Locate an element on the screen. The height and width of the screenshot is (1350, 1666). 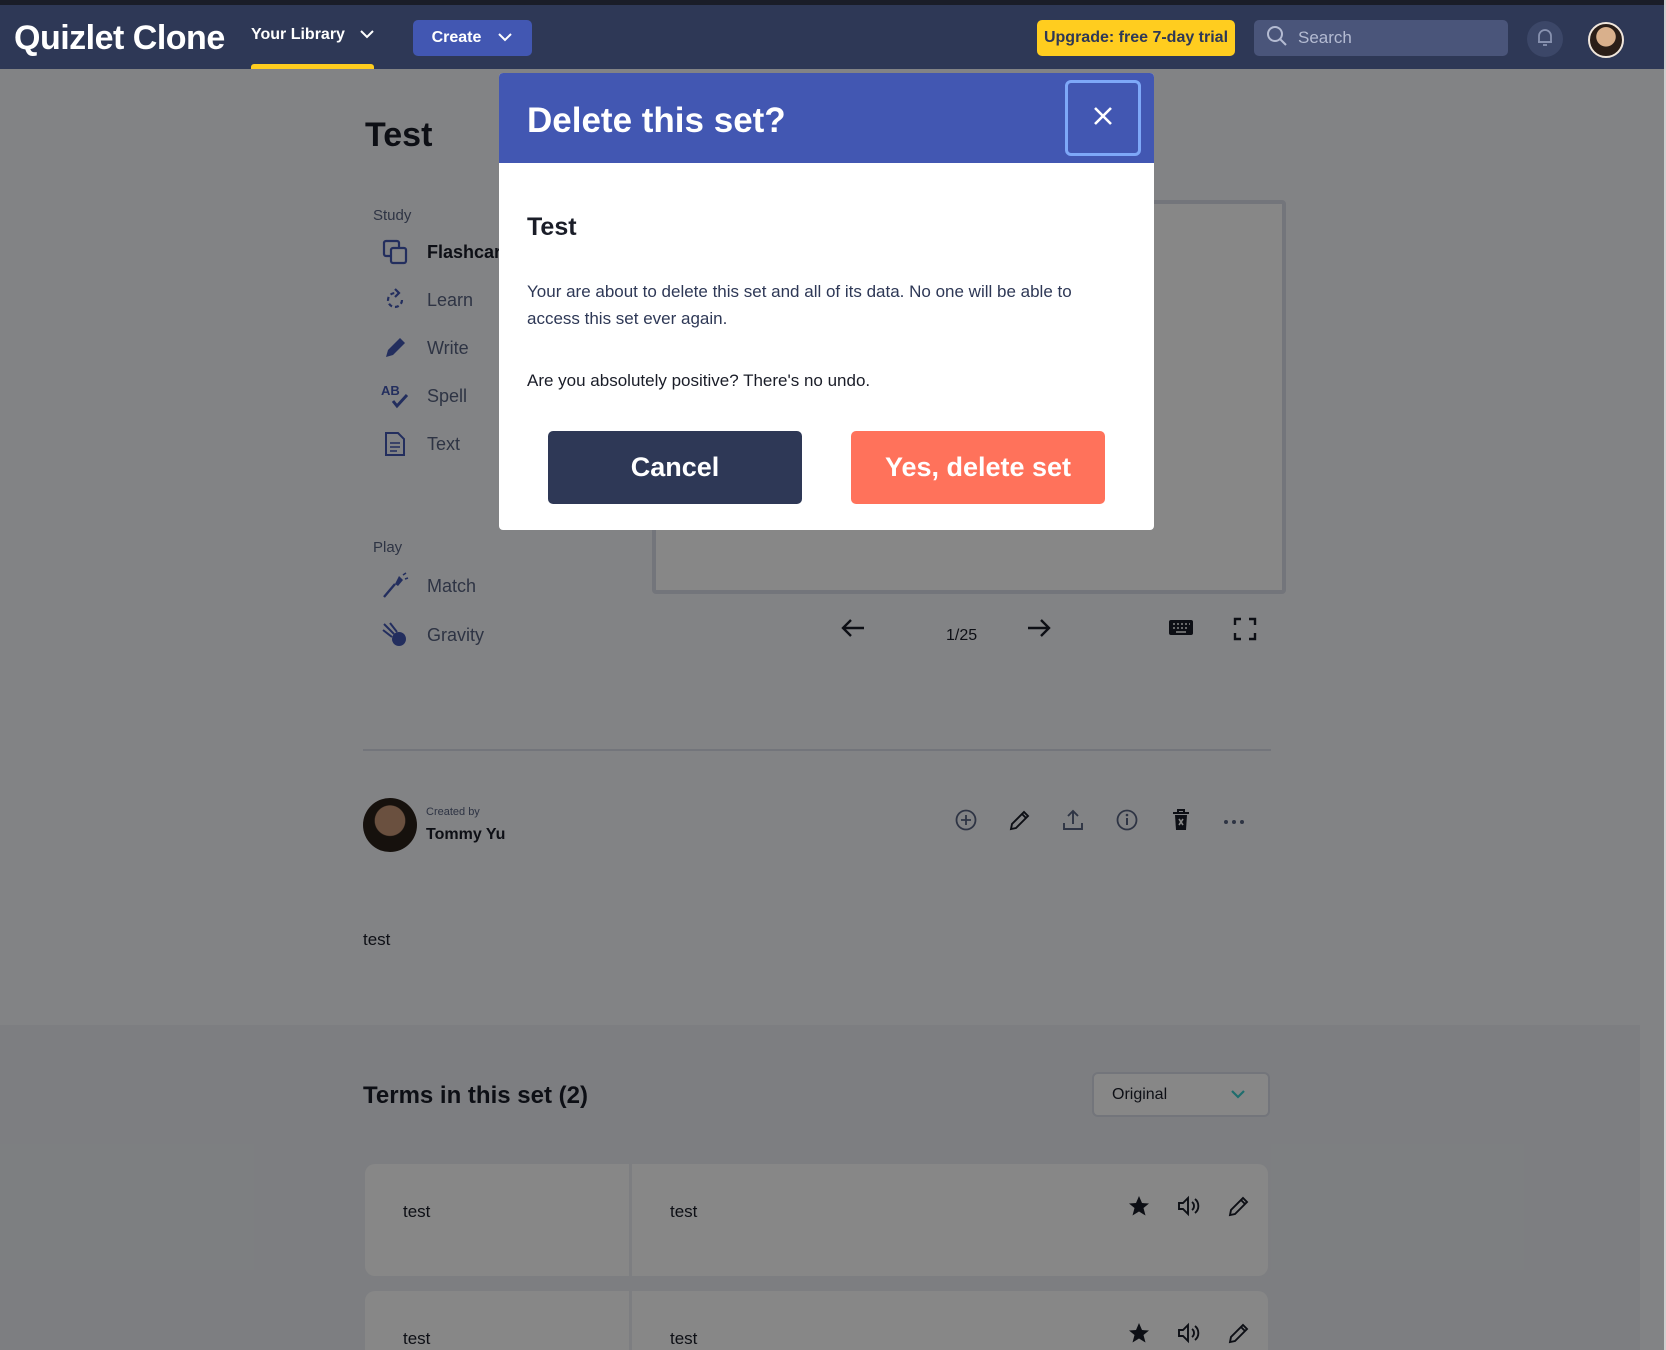
bell-icon is located at coordinates (1545, 39).